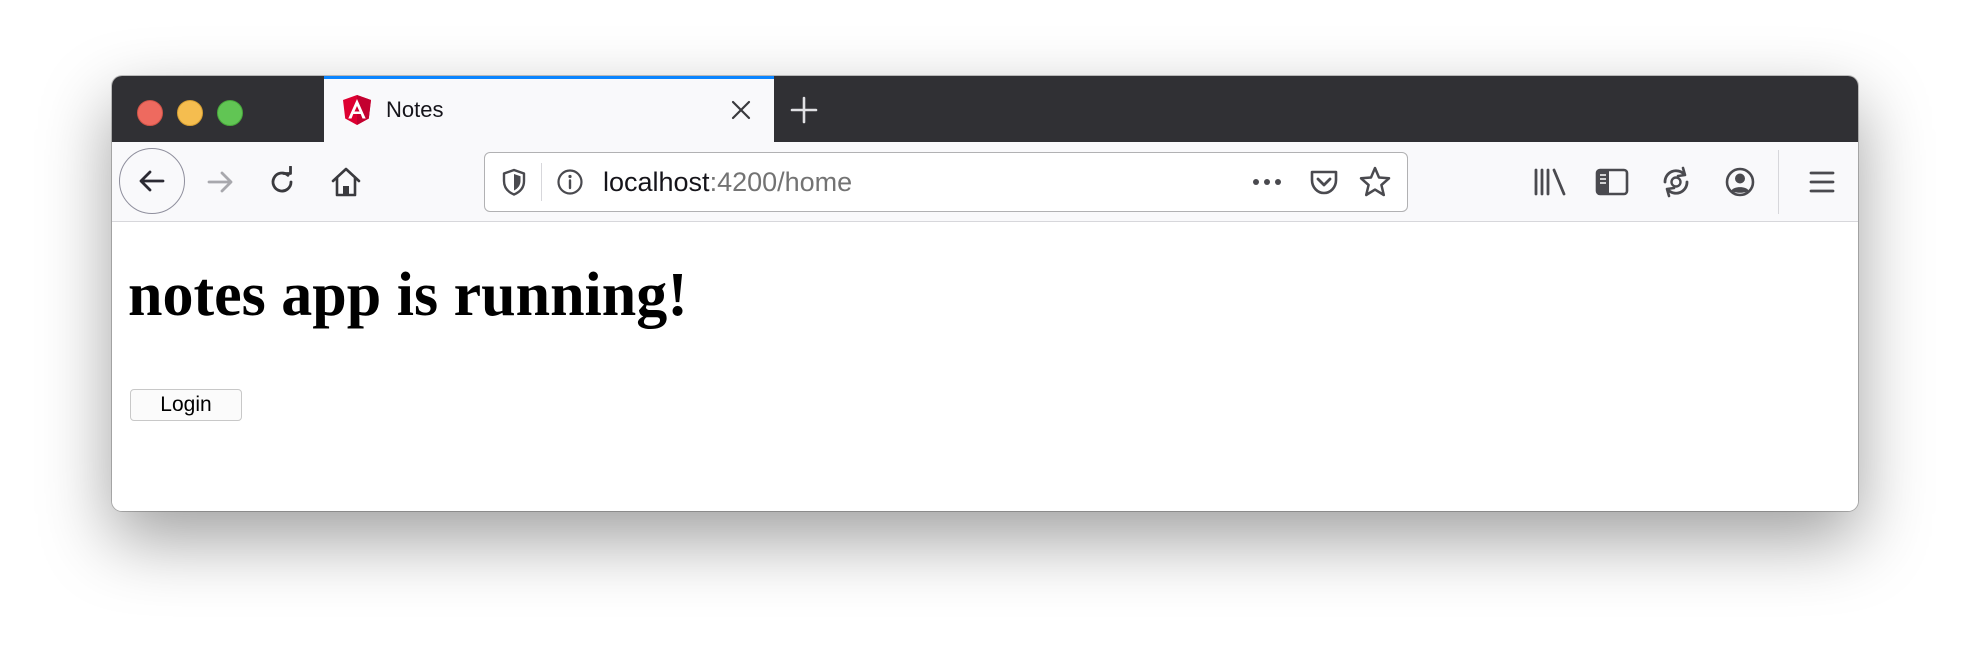 The height and width of the screenshot is (658, 1970). What do you see at coordinates (656, 182) in the screenshot?
I see `url-host: localhost` at bounding box center [656, 182].